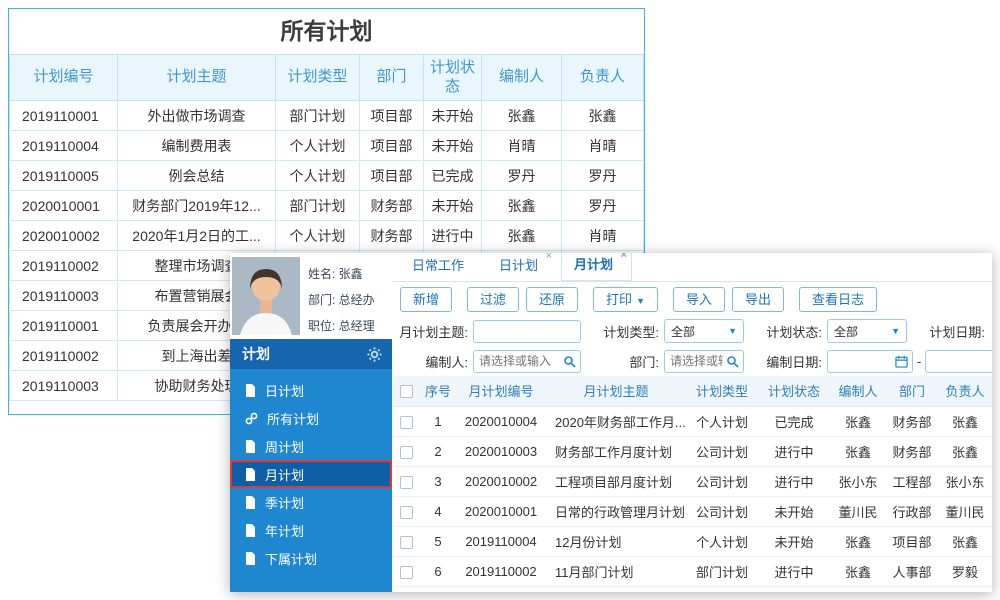 The width and height of the screenshot is (1000, 600). What do you see at coordinates (501, 421) in the screenshot?
I see `plan-id-link: 2020010004` at bounding box center [501, 421].